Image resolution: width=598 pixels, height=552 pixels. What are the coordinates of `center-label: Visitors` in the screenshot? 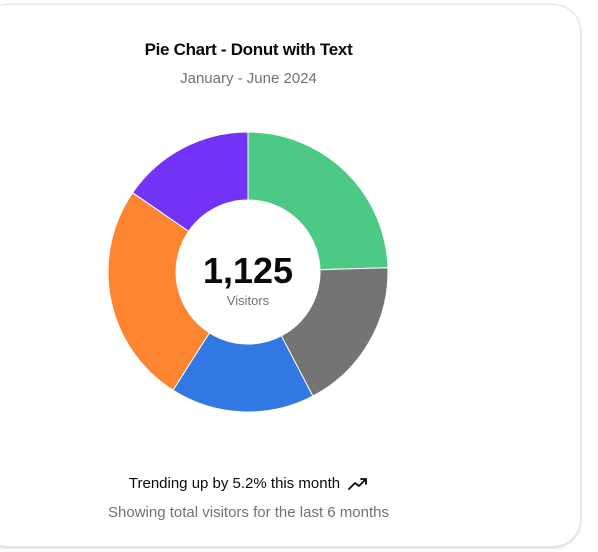 It's located at (248, 300).